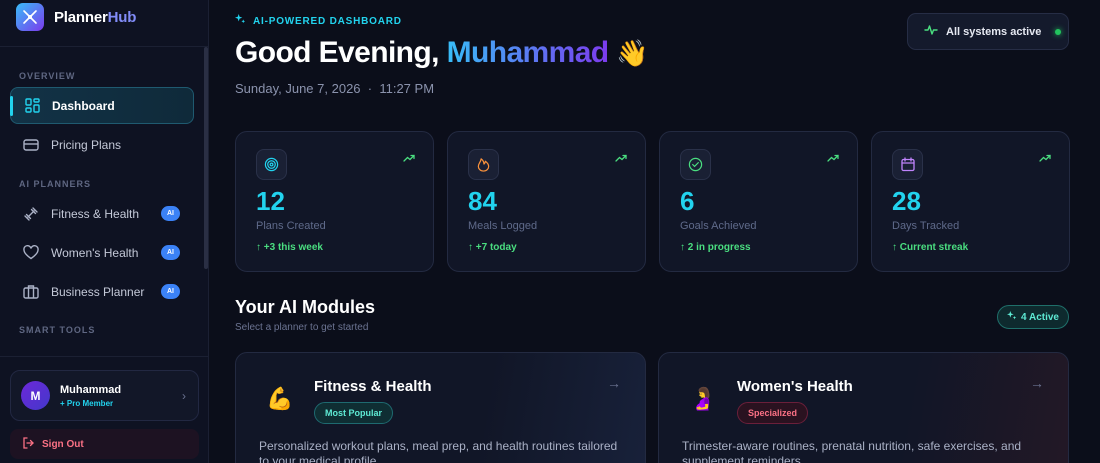 This screenshot has width=1100, height=463. What do you see at coordinates (57, 330) in the screenshot?
I see `section-label-smart-tools: SMART TOOLS` at bounding box center [57, 330].